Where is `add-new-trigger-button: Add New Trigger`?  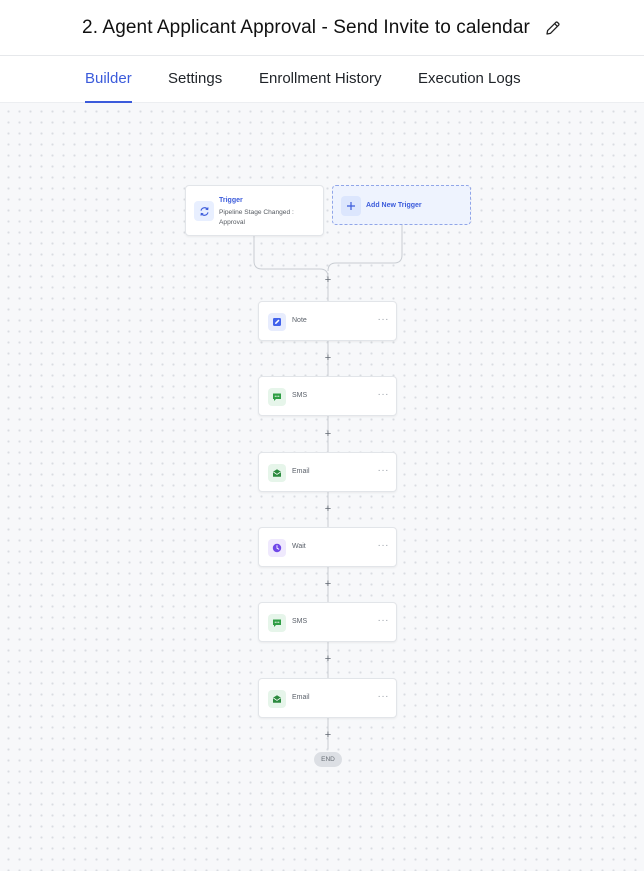 add-new-trigger-button: Add New Trigger is located at coordinates (401, 205).